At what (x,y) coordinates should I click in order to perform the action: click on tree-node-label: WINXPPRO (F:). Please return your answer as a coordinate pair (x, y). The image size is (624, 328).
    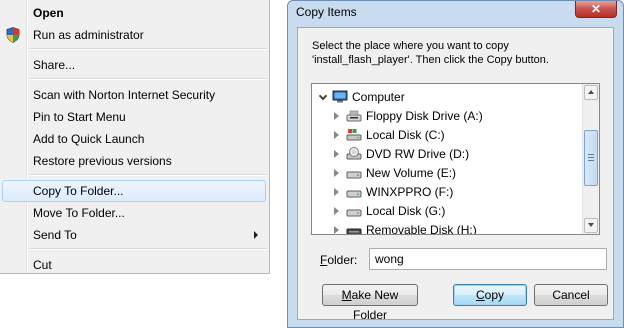
    Looking at the image, I should click on (410, 192).